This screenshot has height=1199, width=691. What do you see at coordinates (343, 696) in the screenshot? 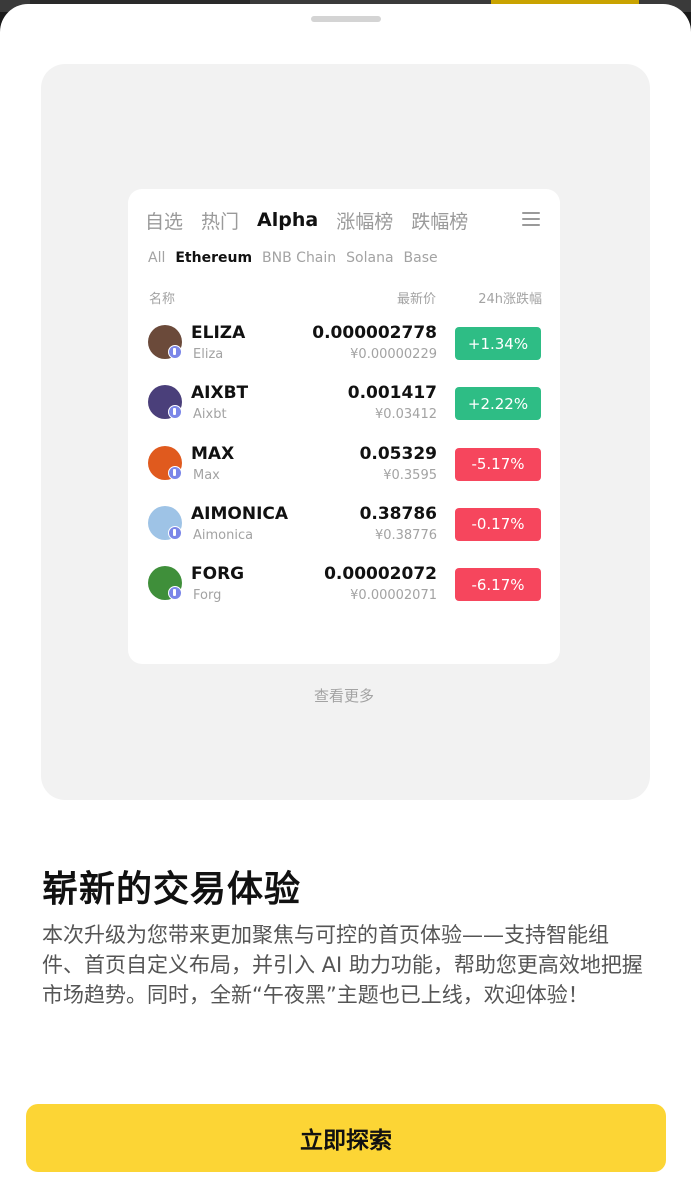
I see `see-more-link: 查看更多` at bounding box center [343, 696].